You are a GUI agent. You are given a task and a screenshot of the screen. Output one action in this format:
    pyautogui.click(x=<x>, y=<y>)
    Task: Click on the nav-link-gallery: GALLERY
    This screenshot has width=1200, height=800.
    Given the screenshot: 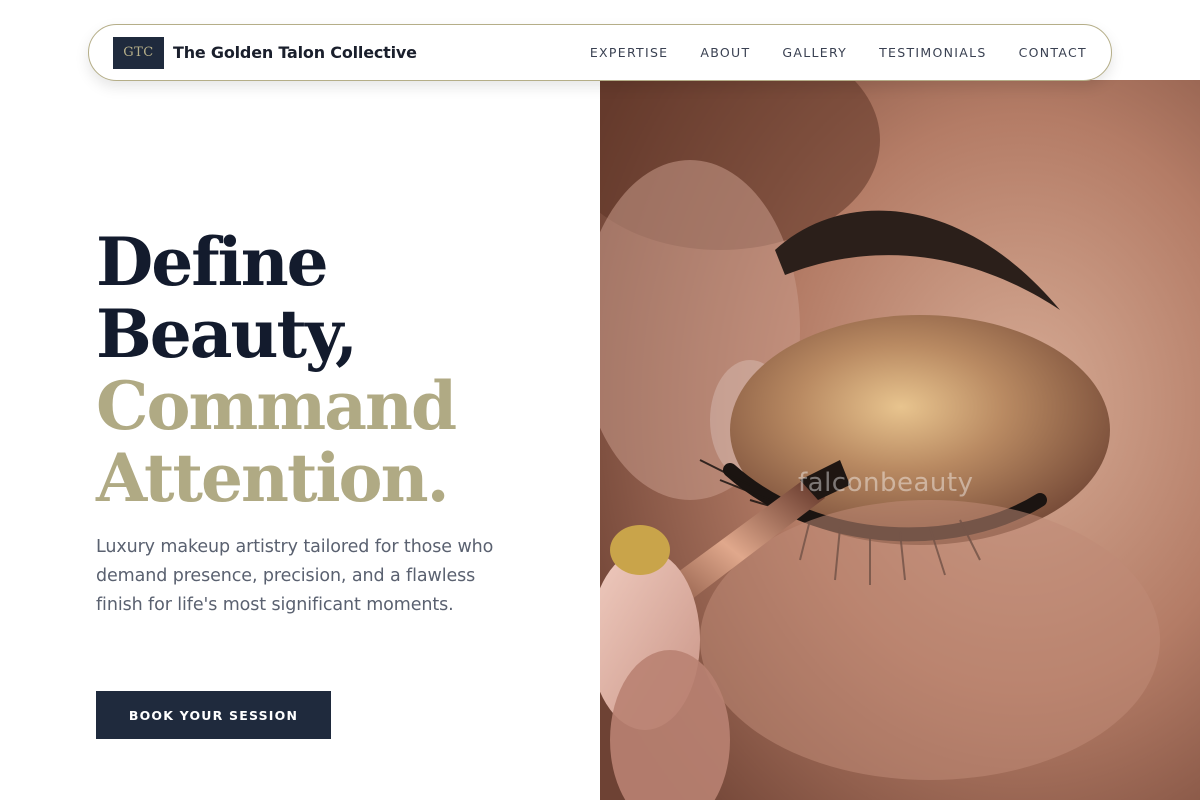 What is the action you would take?
    pyautogui.click(x=814, y=52)
    